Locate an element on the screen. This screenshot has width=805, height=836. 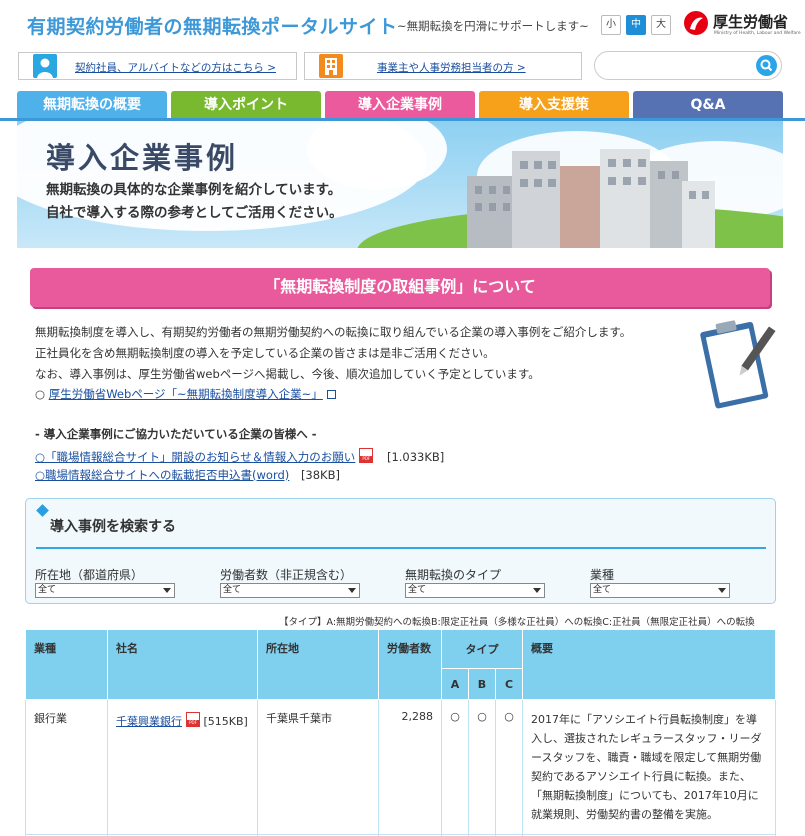
mhlw-en: Ministry of Health, Labour and Welfare is located at coordinates (757, 33).